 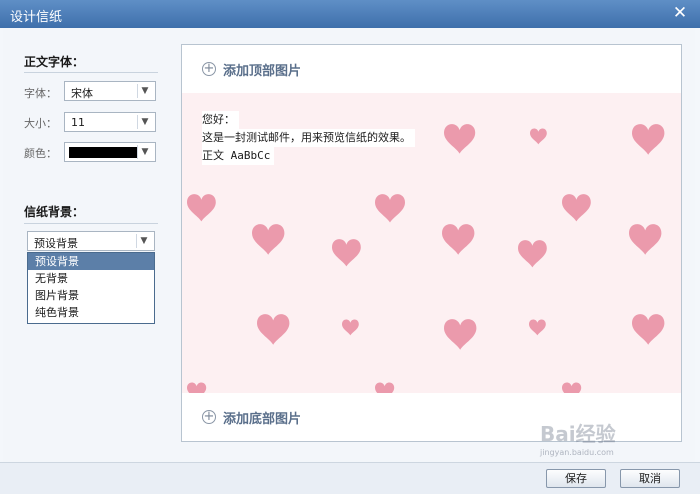 I want to click on letter-preview-text: 您好： 这是一封测试邮件，用来预览信纸的效果。 正文 AaBbCc, so click(x=308, y=138).